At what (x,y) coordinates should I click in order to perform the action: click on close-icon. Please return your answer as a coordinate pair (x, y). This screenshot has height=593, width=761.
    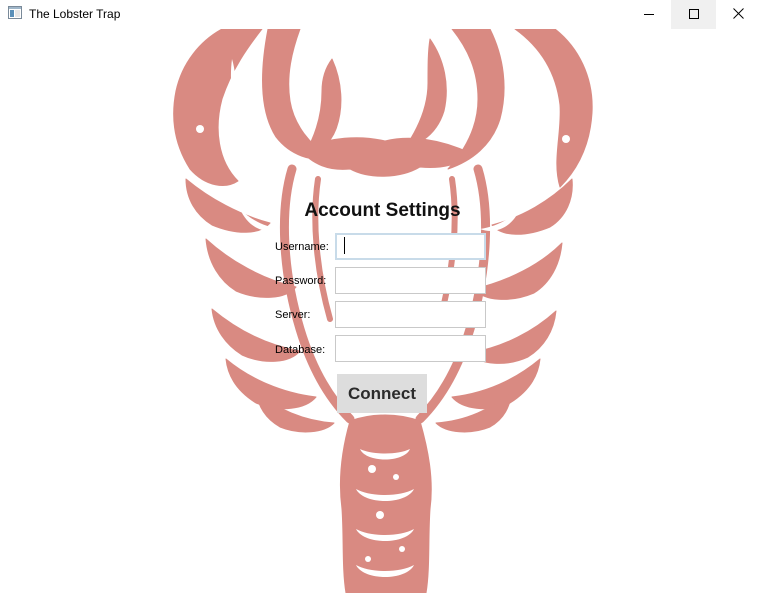
    Looking at the image, I should click on (738, 15).